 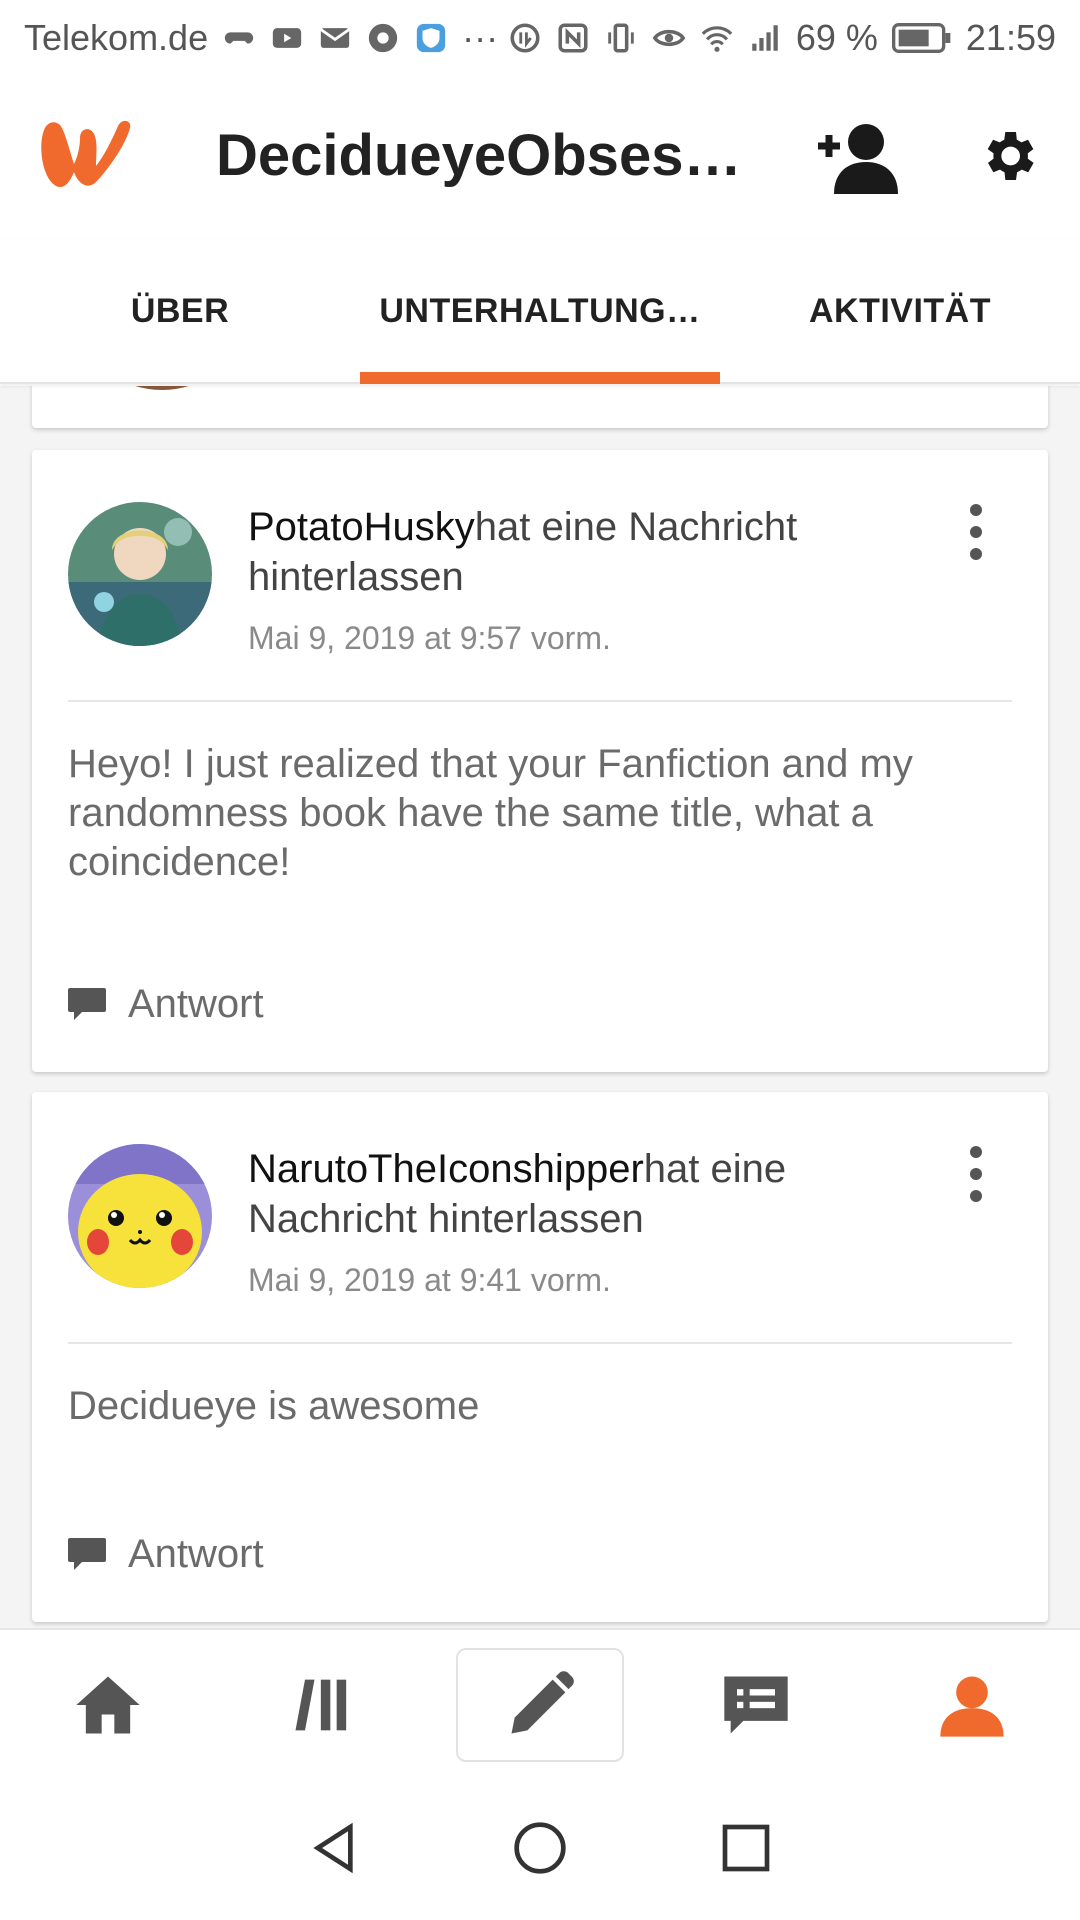 What do you see at coordinates (239, 38) in the screenshot?
I see `game-icon` at bounding box center [239, 38].